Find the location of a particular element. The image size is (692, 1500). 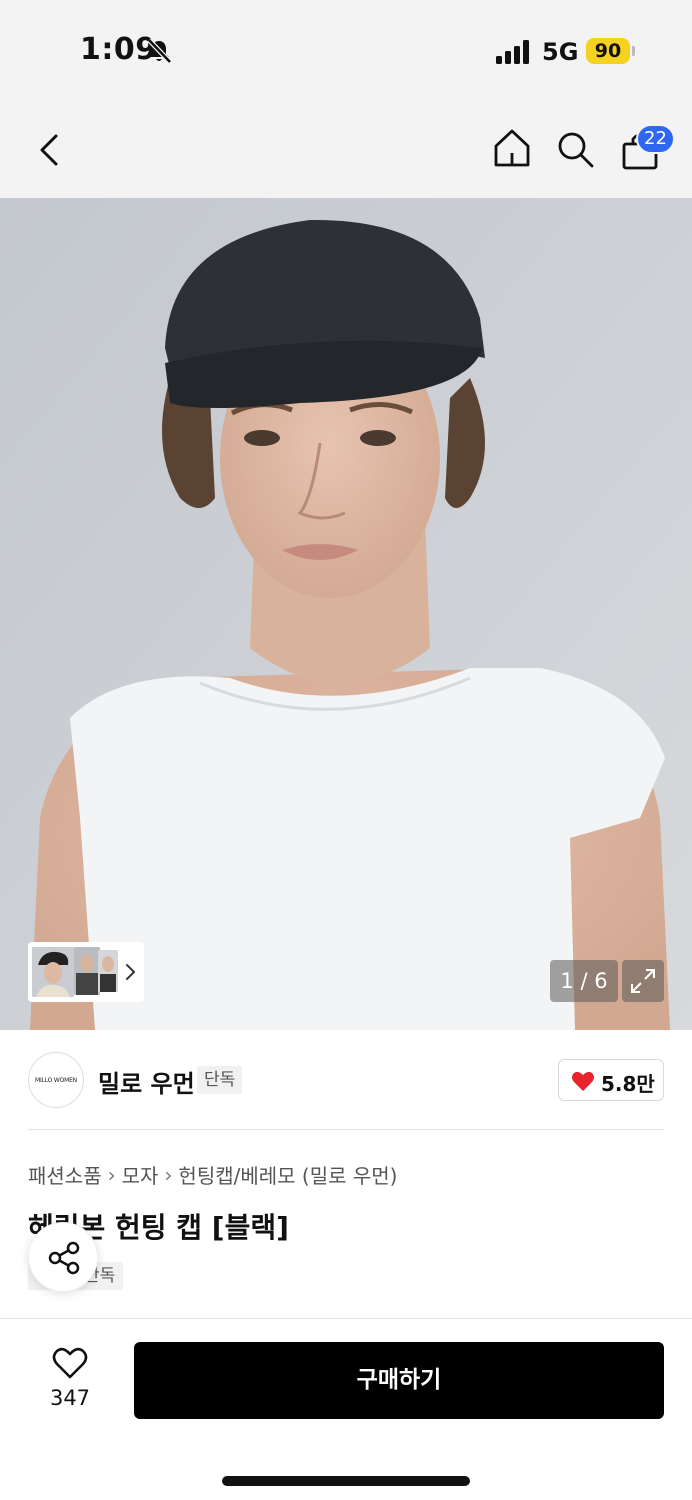

share-icon is located at coordinates (64, 1258).